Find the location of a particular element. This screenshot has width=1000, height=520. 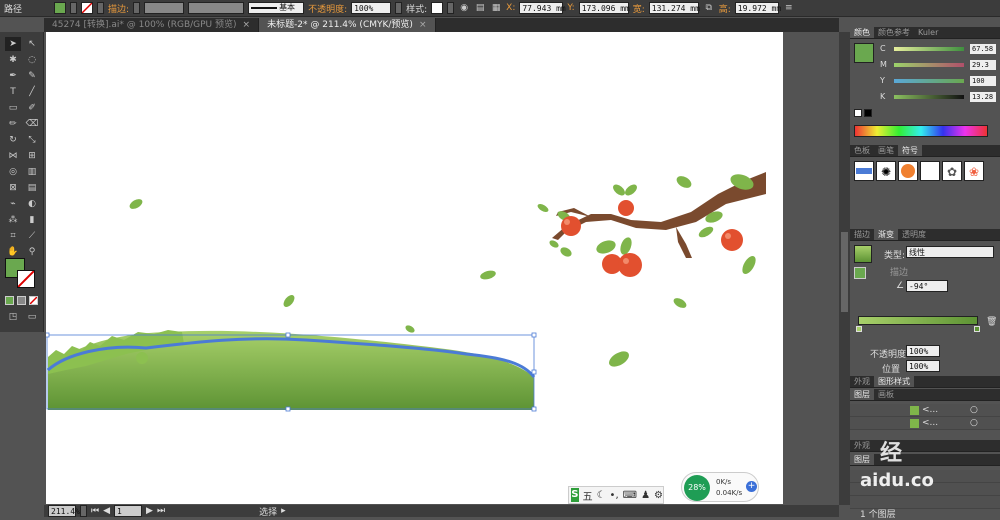

scroll-thumb is located at coordinates (844, 272).